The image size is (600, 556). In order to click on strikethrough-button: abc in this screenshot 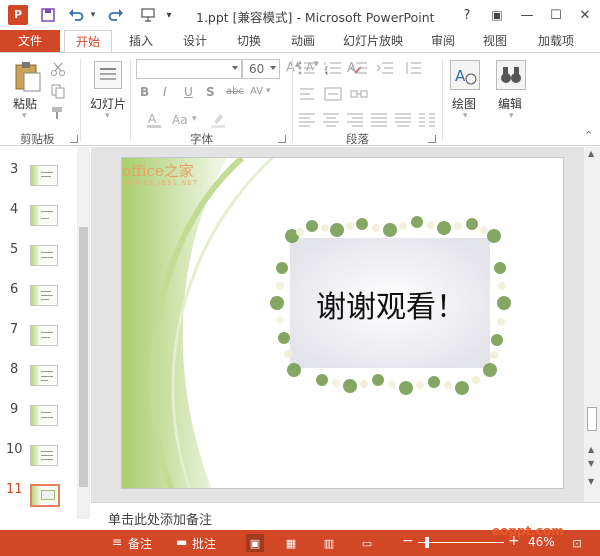, I will do `click(235, 91)`.